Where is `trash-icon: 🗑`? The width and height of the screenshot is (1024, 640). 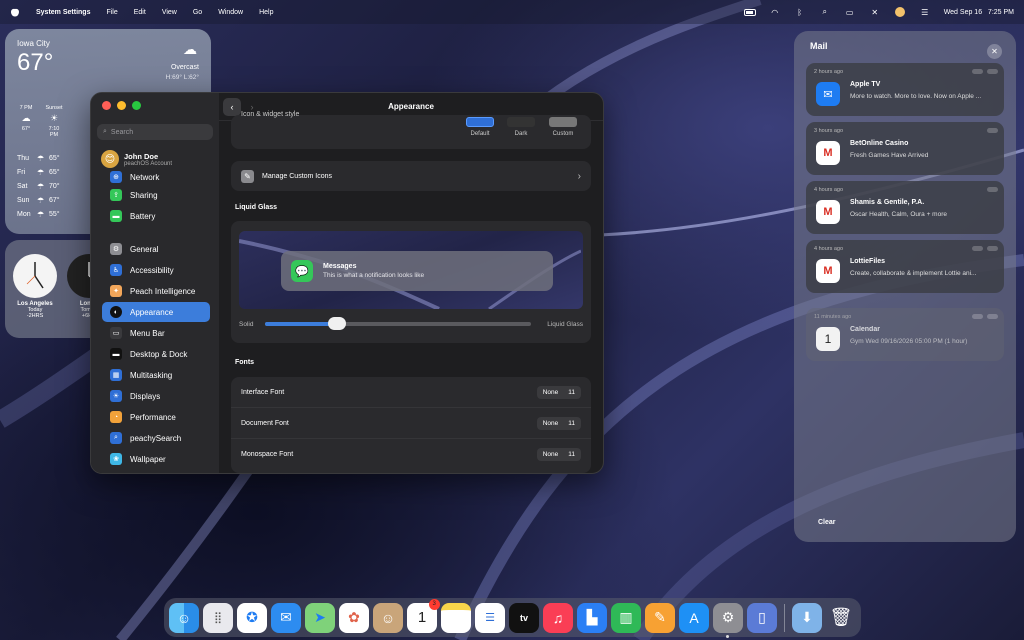 trash-icon: 🗑 is located at coordinates (840, 618).